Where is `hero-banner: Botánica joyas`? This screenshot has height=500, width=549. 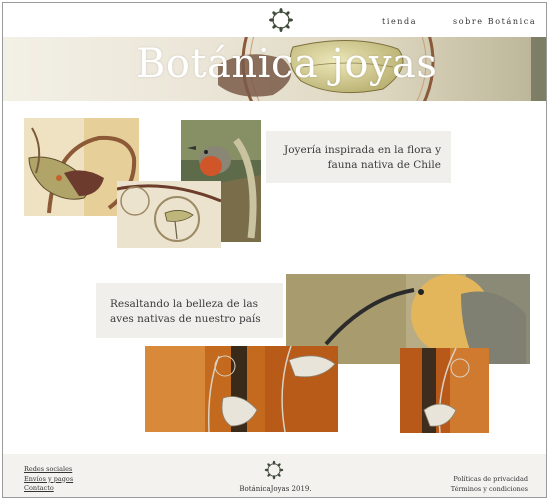
hero-banner: Botánica joyas is located at coordinates (274, 69).